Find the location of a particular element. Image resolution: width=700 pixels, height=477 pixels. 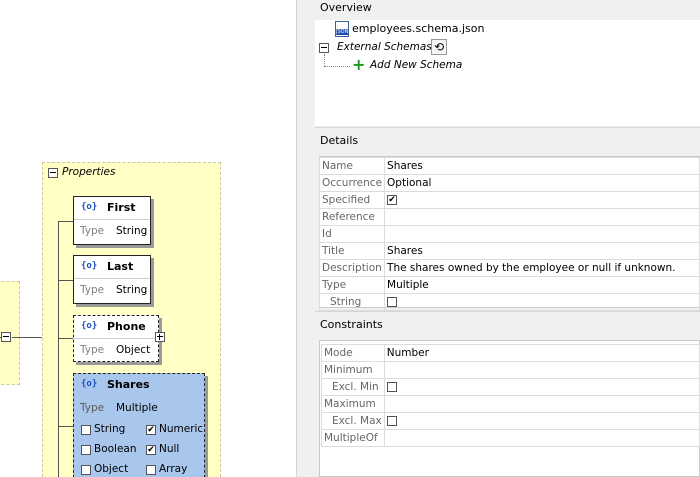

constraints-row-maximum: Maximum is located at coordinates (510, 404).